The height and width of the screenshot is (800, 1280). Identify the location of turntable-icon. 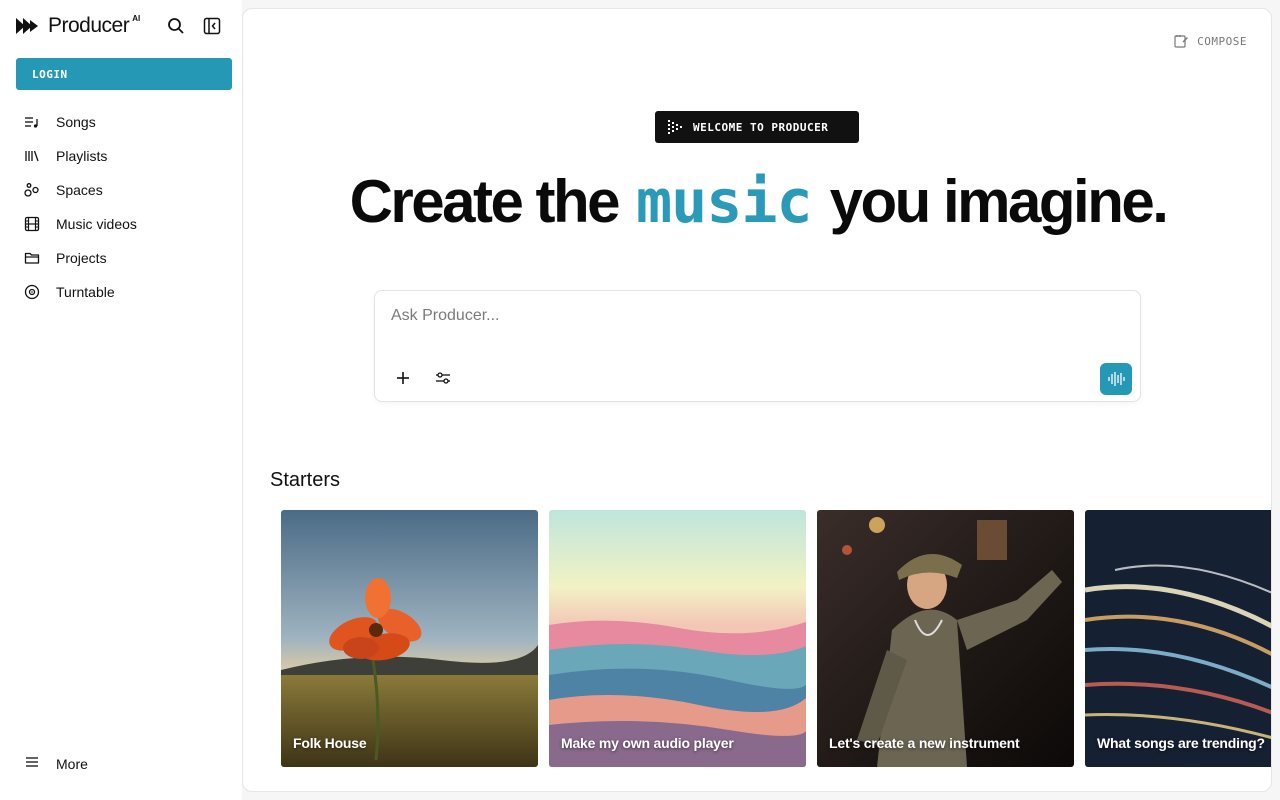
(32, 292).